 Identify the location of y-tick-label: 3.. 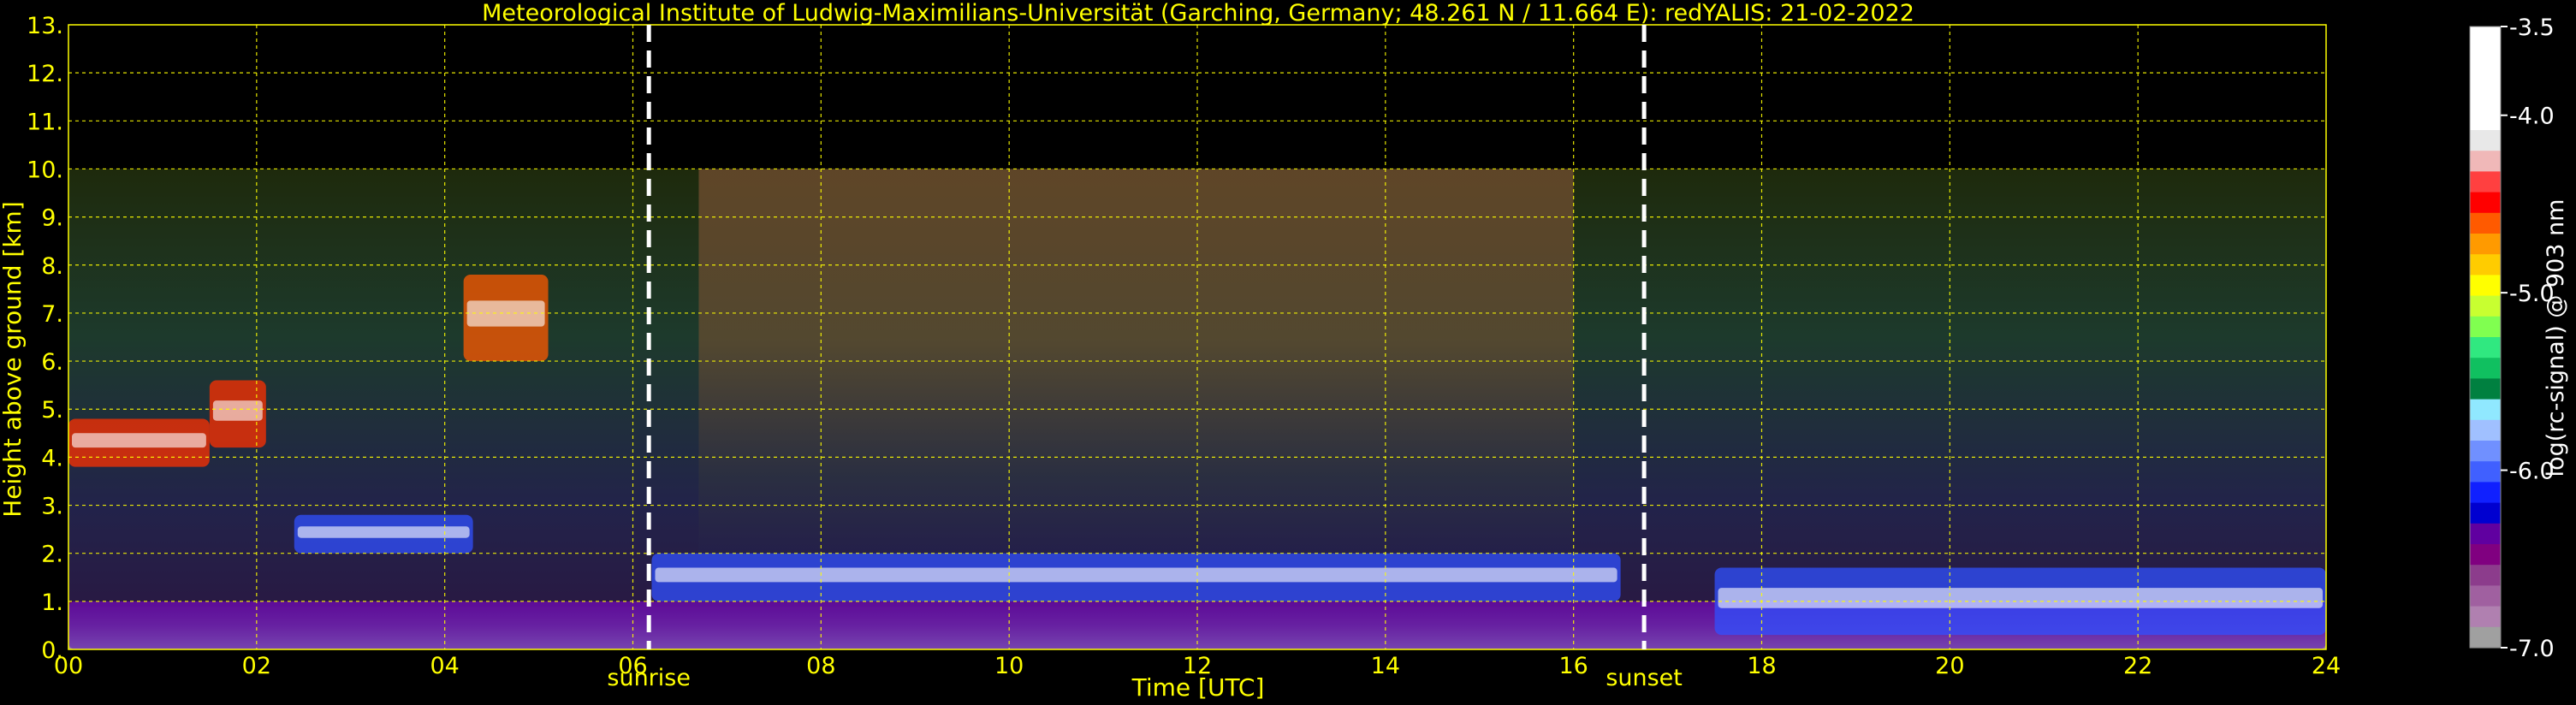
(52, 507).